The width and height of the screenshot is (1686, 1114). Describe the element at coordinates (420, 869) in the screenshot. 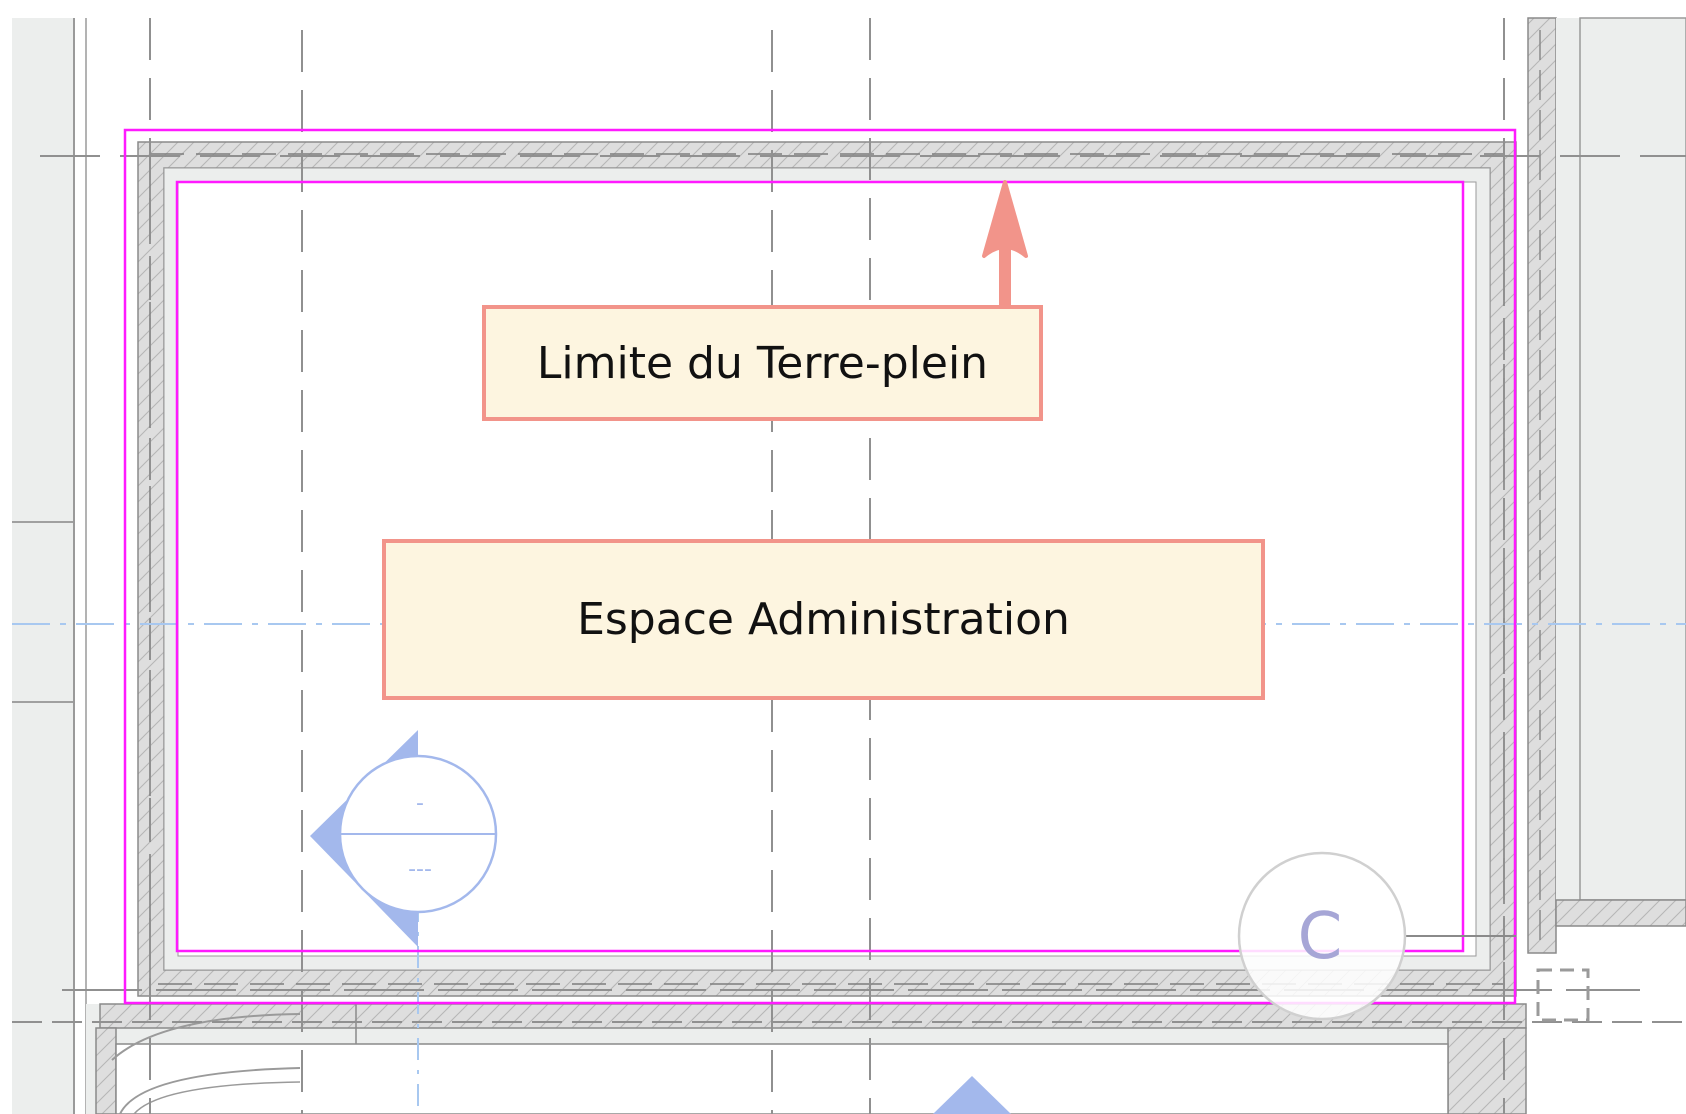

I see `section-marker-bottom-label: ---` at that location.